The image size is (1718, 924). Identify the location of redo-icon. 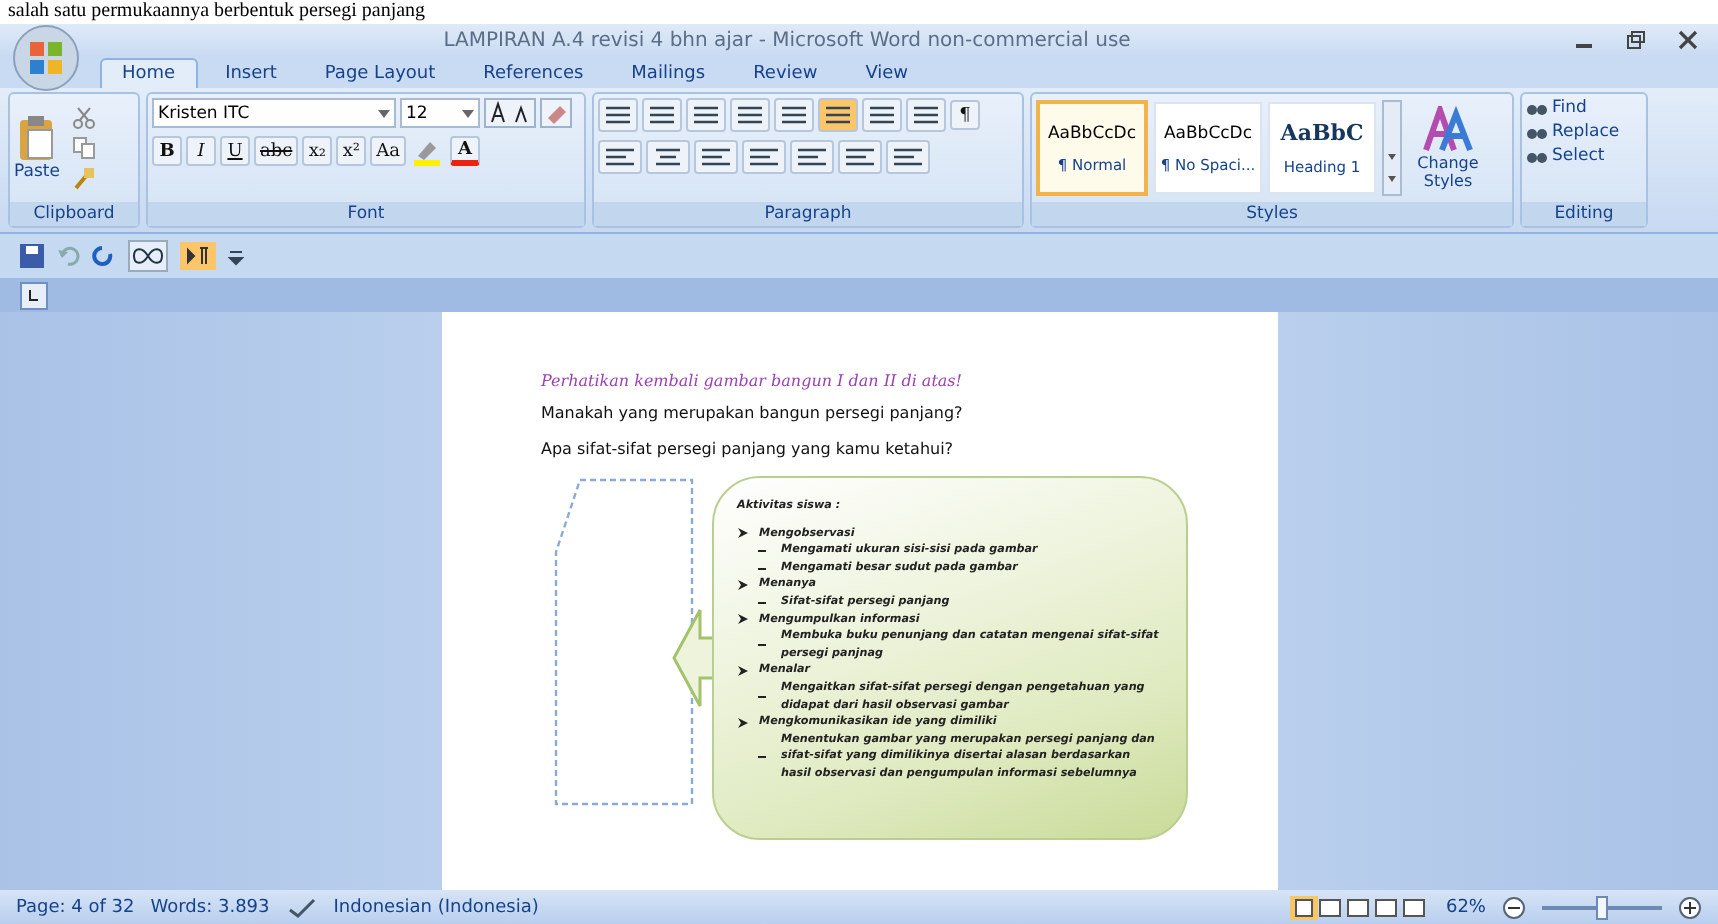
(104, 256).